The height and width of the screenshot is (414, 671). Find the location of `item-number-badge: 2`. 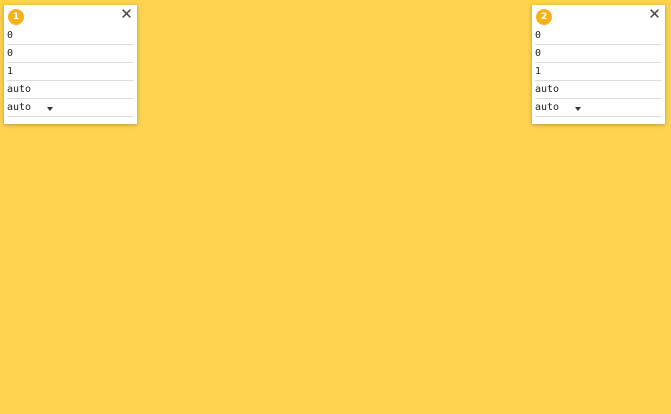

item-number-badge: 2 is located at coordinates (544, 17).